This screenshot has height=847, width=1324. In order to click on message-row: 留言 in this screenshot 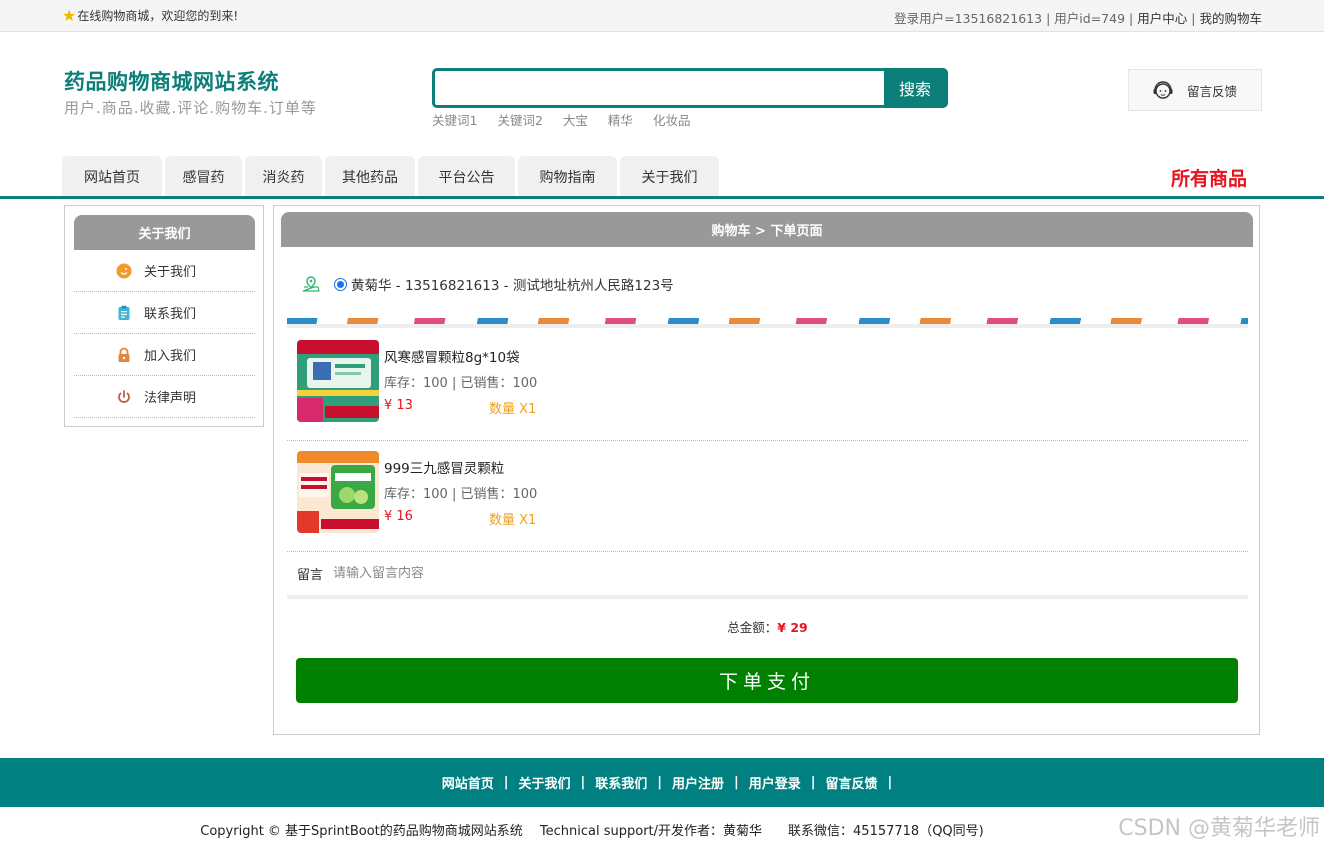, I will do `click(767, 575)`.